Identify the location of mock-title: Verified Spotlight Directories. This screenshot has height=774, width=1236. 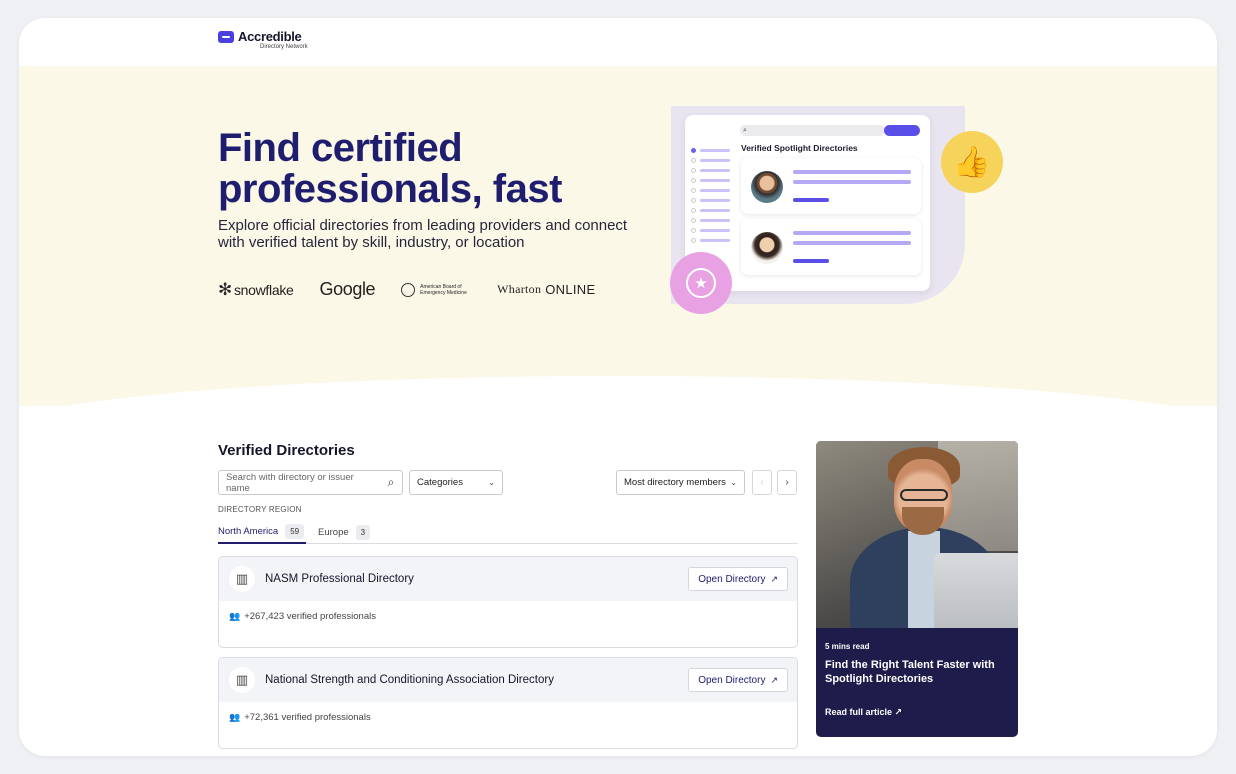
(799, 148).